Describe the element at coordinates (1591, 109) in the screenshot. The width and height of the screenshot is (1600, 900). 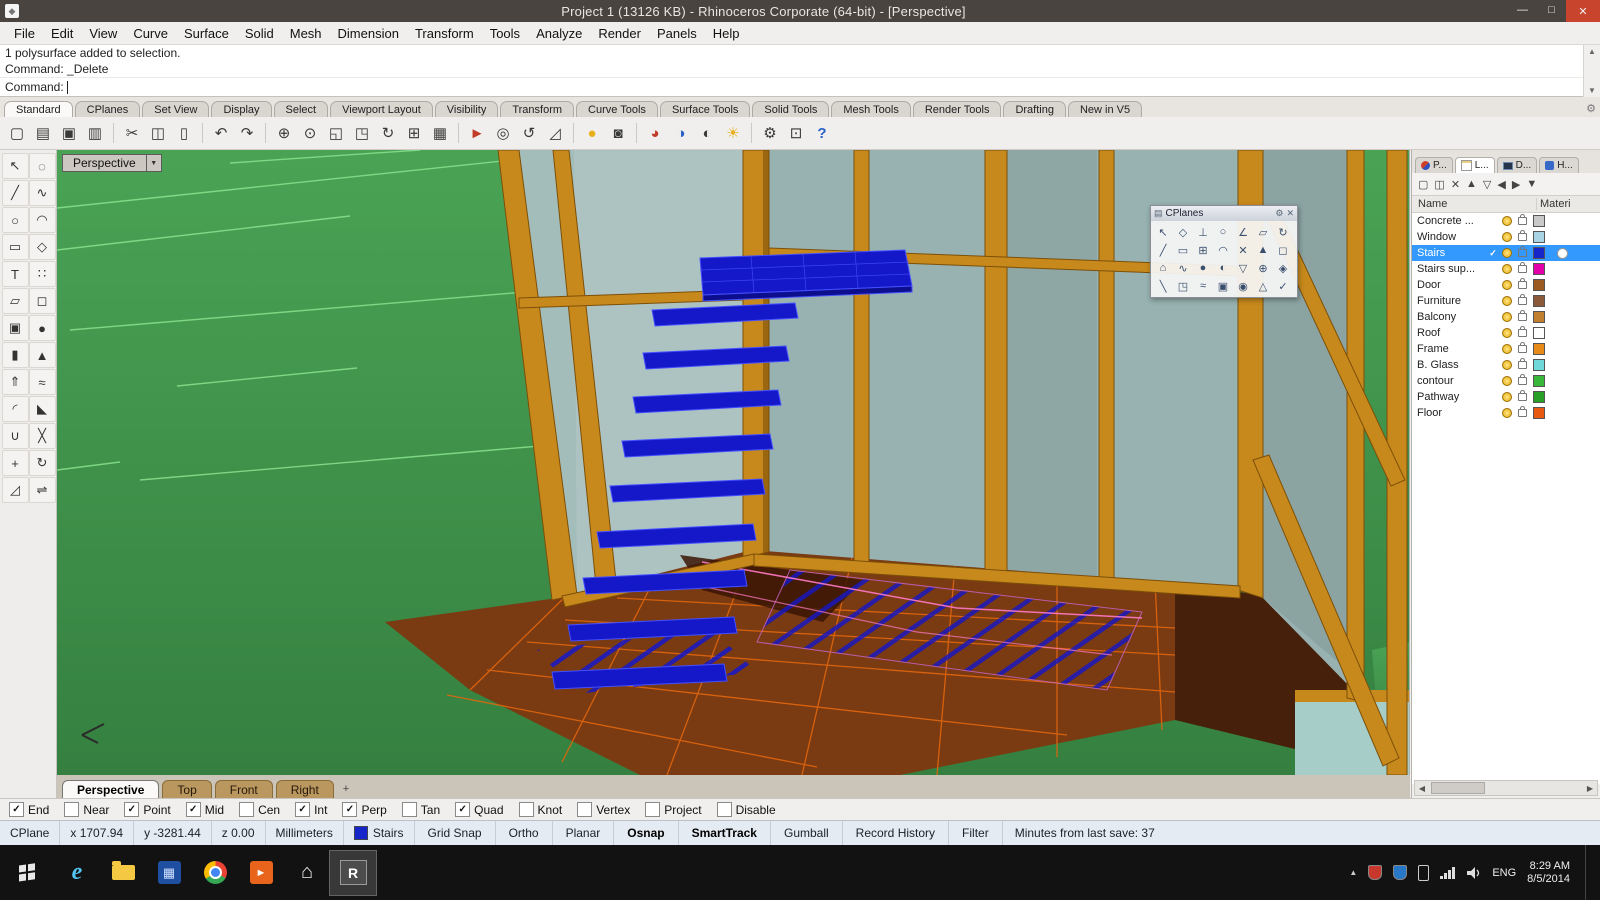
I see `toolbar-options-icon: ⚙` at that location.